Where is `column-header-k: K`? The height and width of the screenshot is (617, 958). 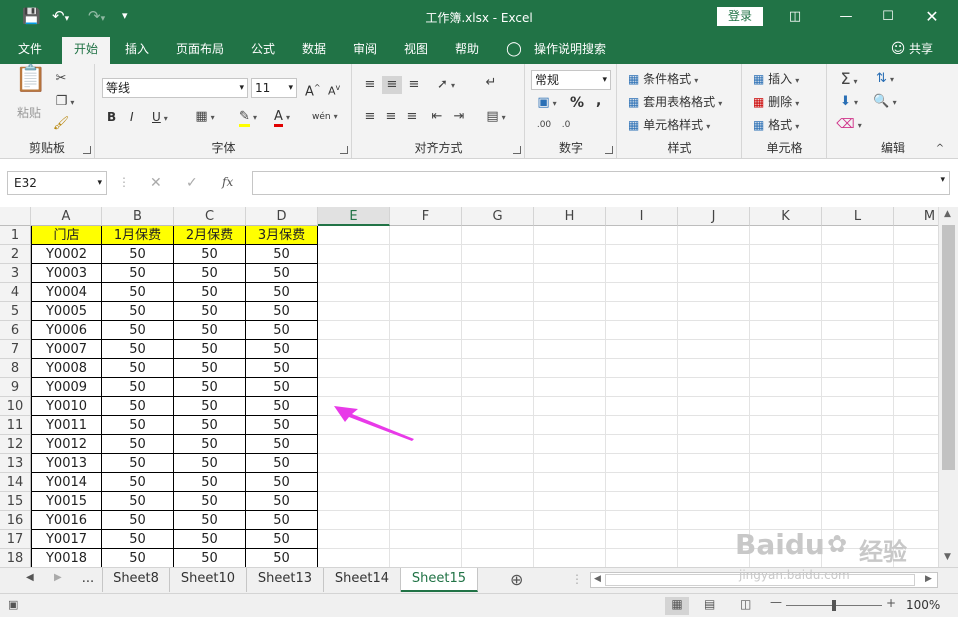
column-header-k: K is located at coordinates (786, 216).